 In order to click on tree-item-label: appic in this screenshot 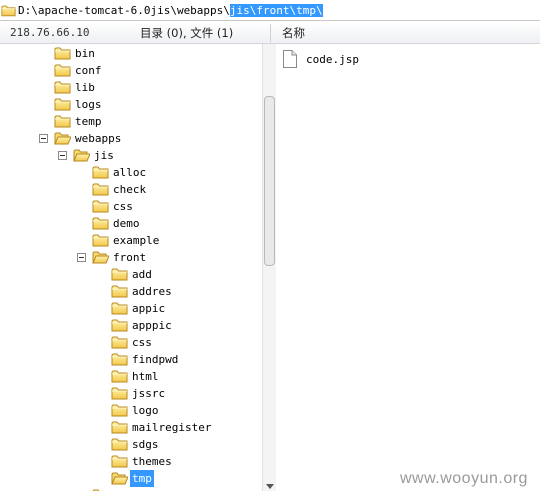, I will do `click(149, 308)`.